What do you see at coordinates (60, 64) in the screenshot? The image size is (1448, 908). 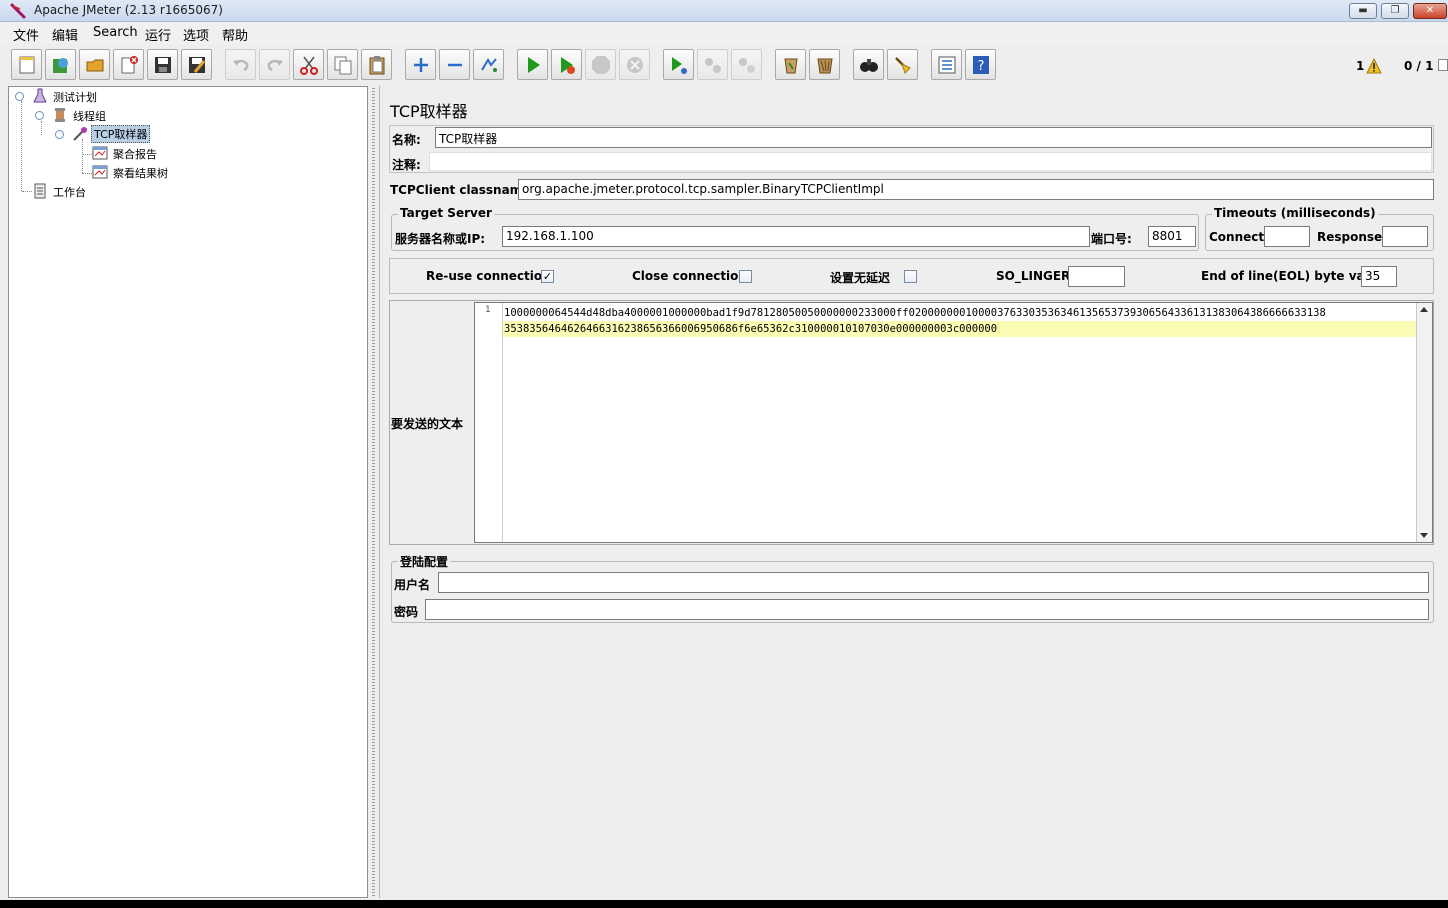 I see `templates-button` at bounding box center [60, 64].